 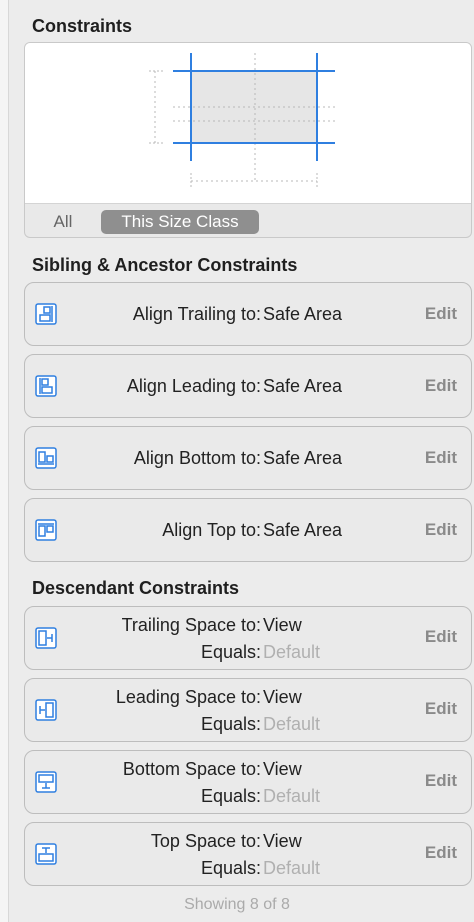 I want to click on constraint-row-align-leading: Align Leading to: Safe Area Edit, so click(x=248, y=386).